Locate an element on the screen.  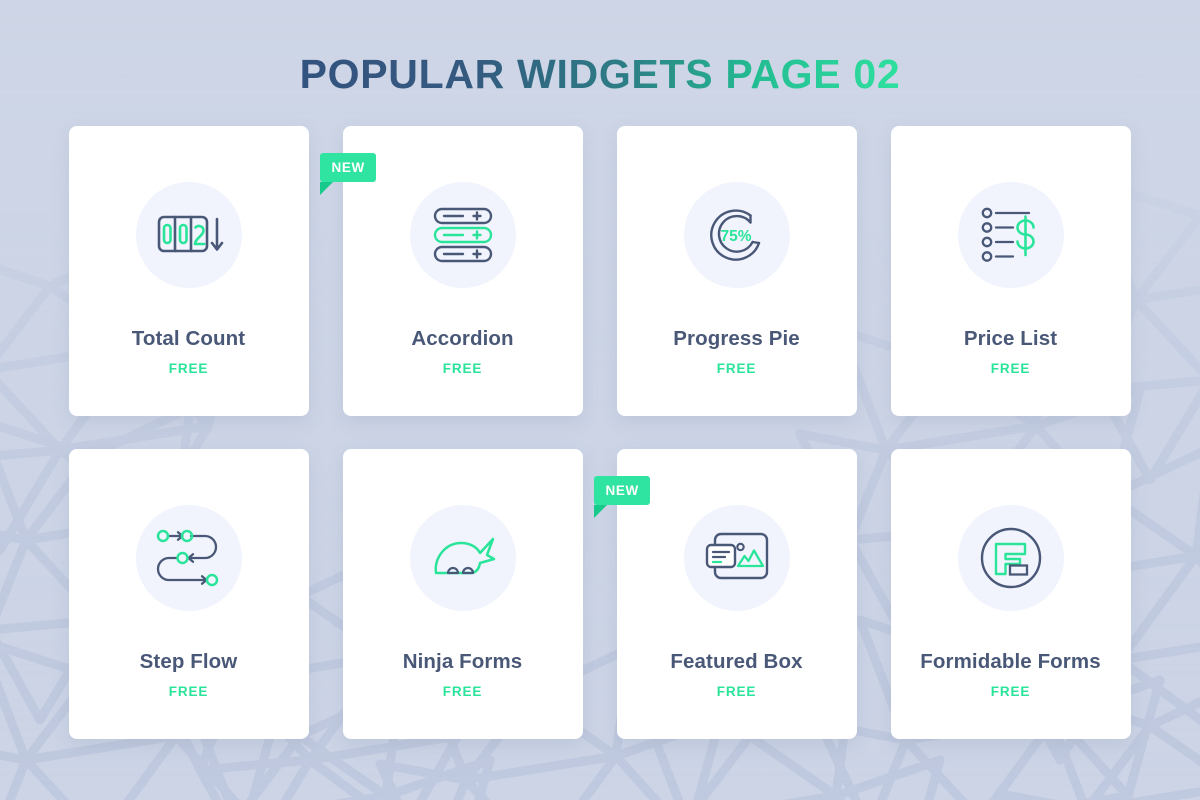
card-title: Featured Box is located at coordinates (736, 662).